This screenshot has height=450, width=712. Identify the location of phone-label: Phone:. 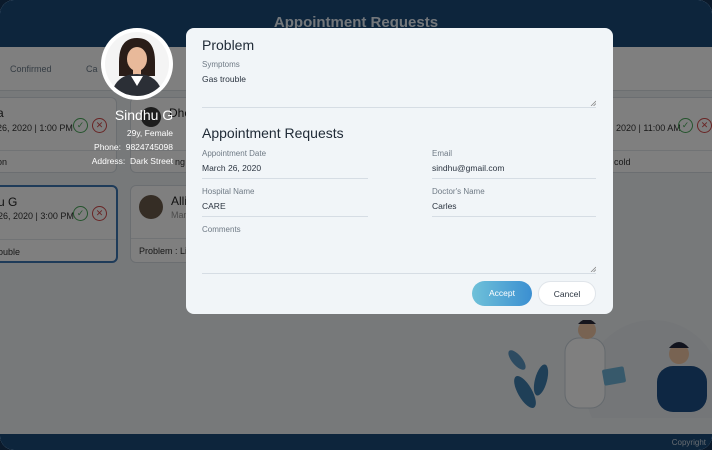
(107, 147).